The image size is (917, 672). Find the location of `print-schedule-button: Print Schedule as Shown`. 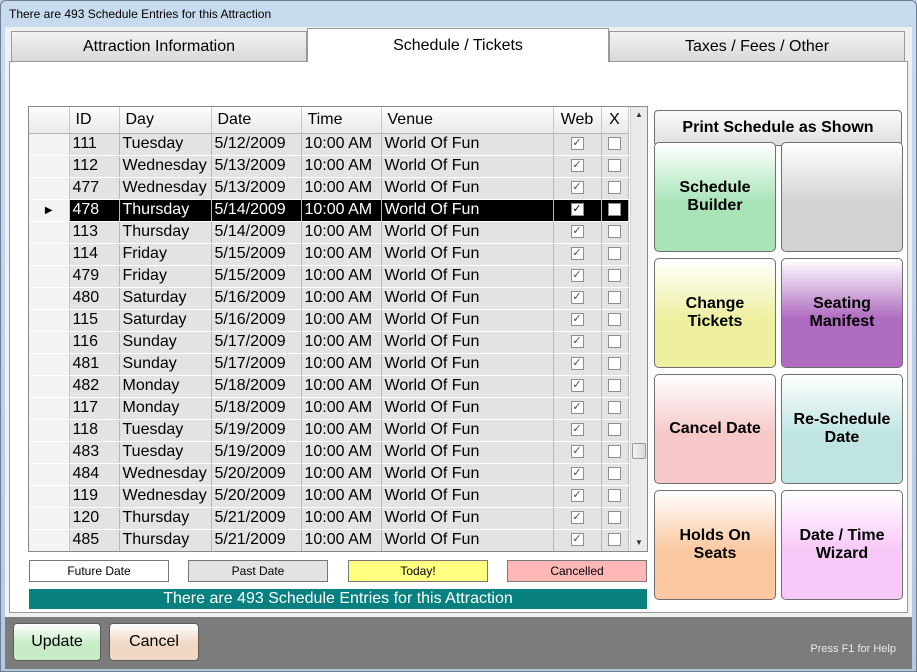

print-schedule-button: Print Schedule as Shown is located at coordinates (778, 128).